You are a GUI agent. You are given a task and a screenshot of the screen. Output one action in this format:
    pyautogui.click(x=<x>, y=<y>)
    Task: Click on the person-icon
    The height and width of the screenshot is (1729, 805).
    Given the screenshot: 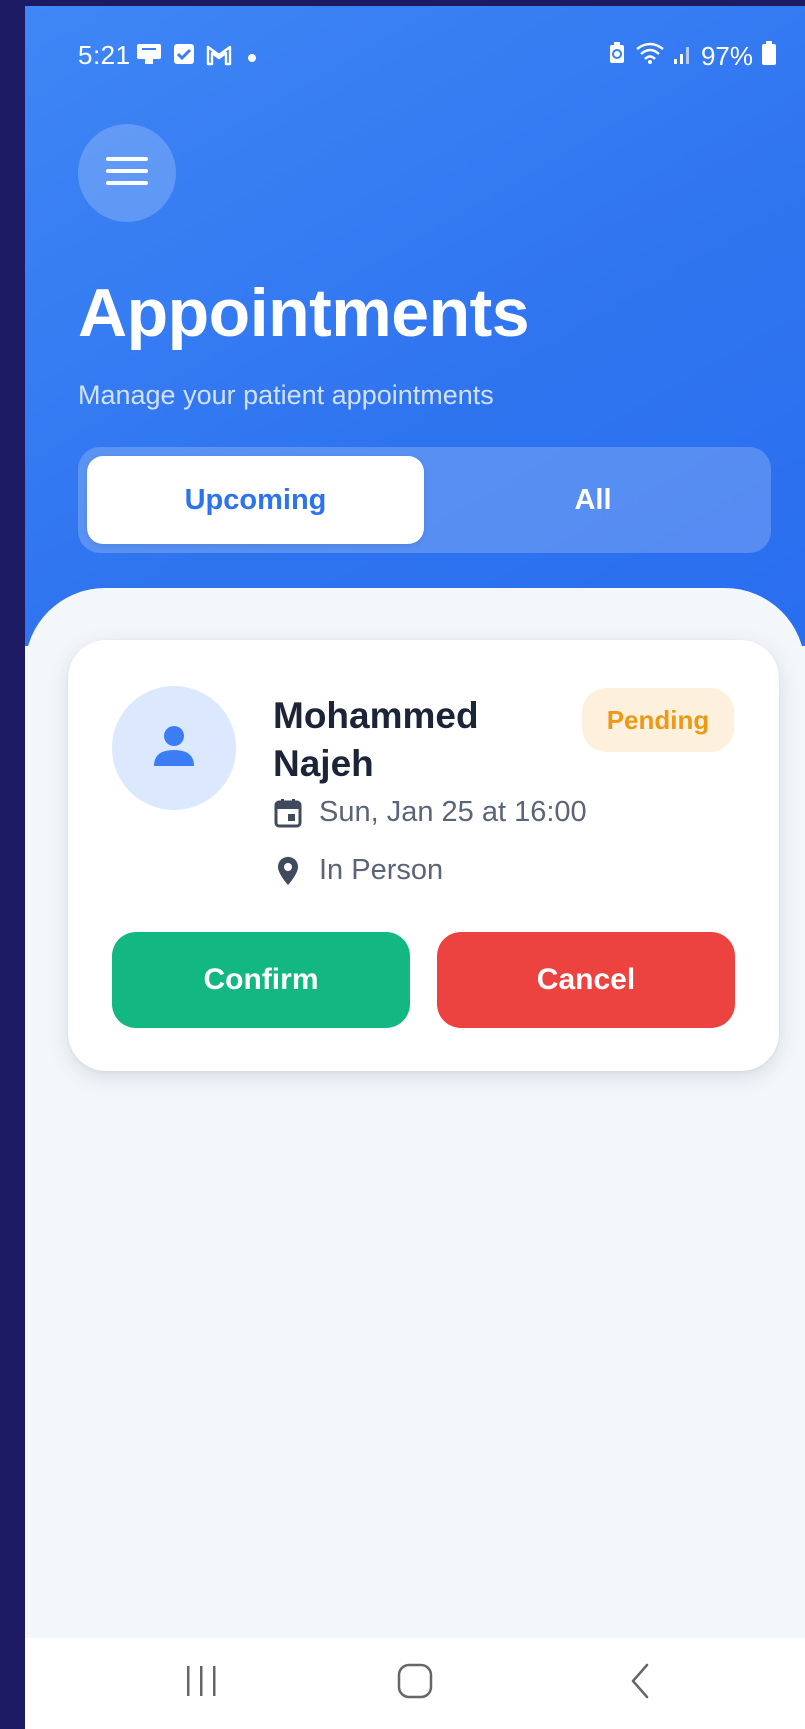 What is the action you would take?
    pyautogui.click(x=174, y=748)
    